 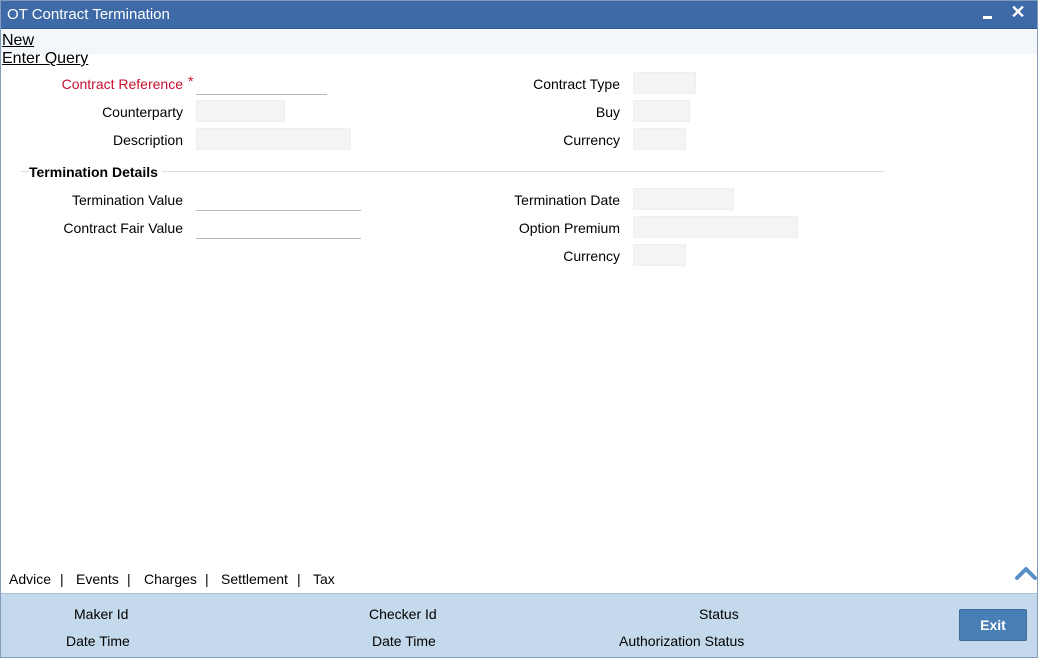 What do you see at coordinates (719, 614) in the screenshot?
I see `status-label: Status` at bounding box center [719, 614].